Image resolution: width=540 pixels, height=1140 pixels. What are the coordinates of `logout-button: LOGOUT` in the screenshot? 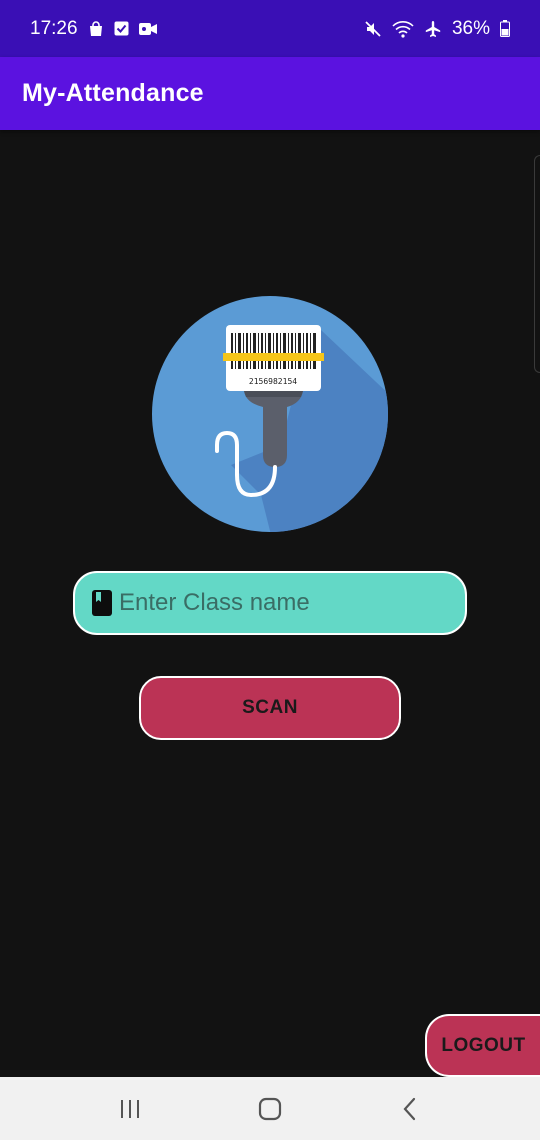 It's located at (482, 1045).